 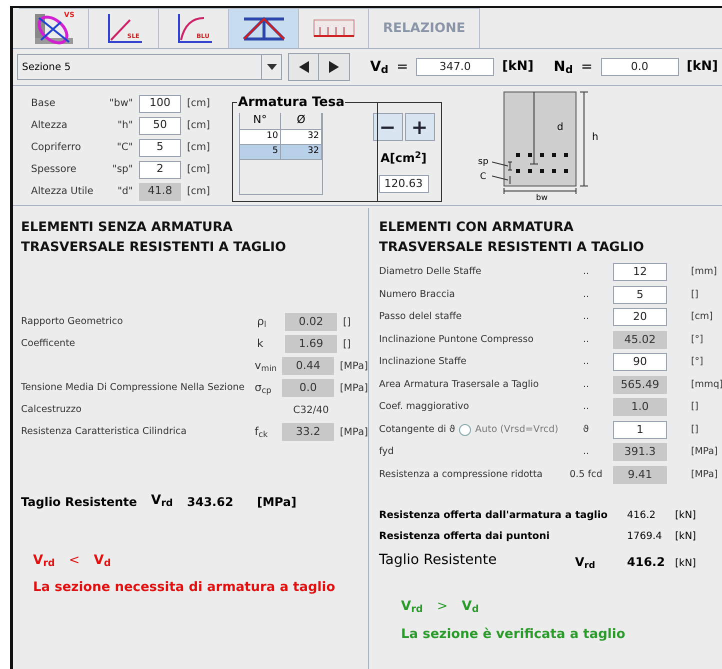 What do you see at coordinates (640, 317) in the screenshot?
I see `value-field: 20` at bounding box center [640, 317].